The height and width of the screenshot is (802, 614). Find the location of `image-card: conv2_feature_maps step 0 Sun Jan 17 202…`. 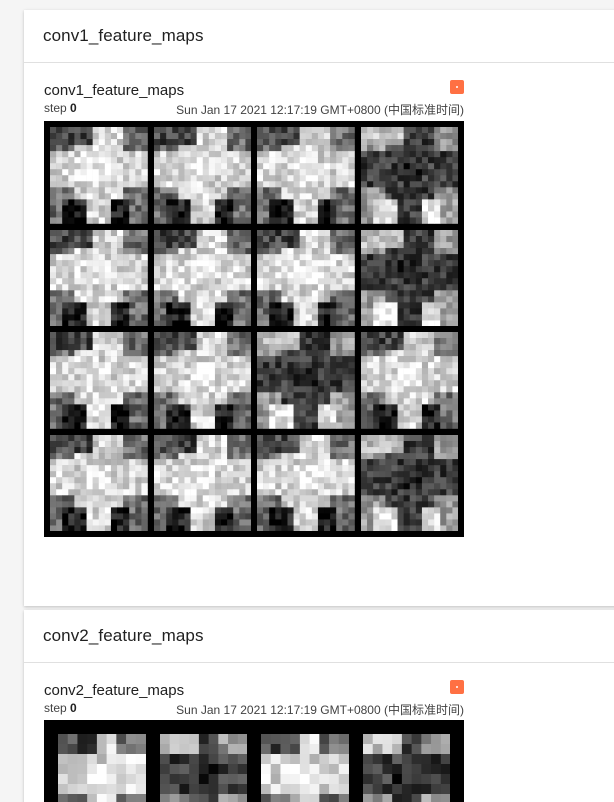

image-card: conv2_feature_maps step 0 Sun Jan 17 202… is located at coordinates (254, 741).